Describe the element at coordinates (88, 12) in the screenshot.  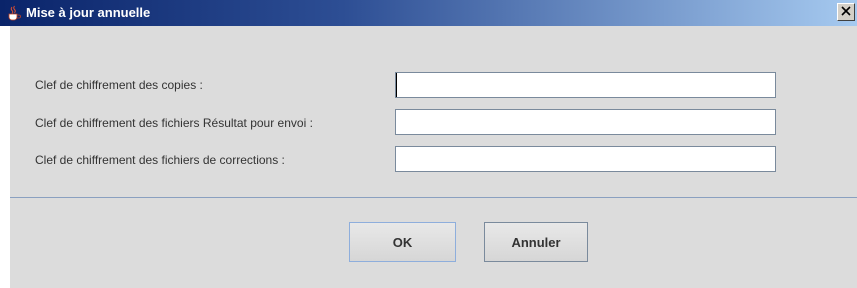
I see `window-title: Mise à jour annuelle` at that location.